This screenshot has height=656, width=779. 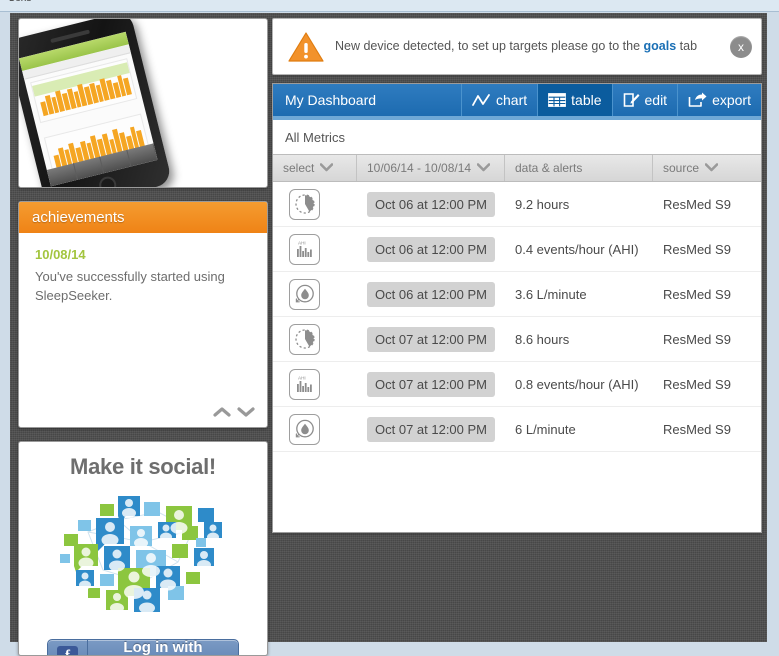 What do you see at coordinates (681, 168) in the screenshot?
I see `column-header-source-label: source` at bounding box center [681, 168].